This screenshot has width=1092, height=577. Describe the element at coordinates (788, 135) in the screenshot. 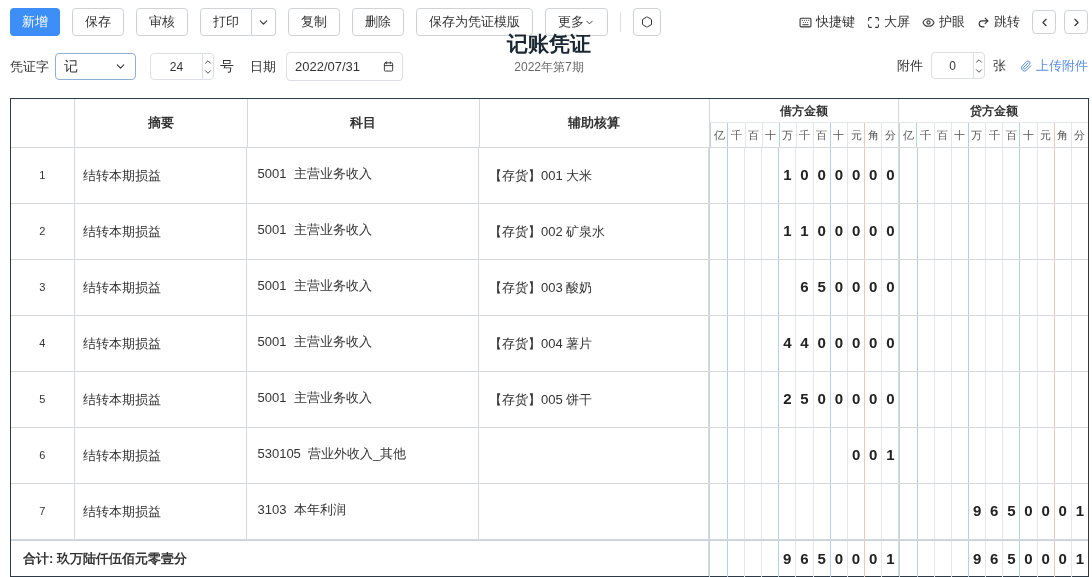

I see `unit-header: 万` at that location.